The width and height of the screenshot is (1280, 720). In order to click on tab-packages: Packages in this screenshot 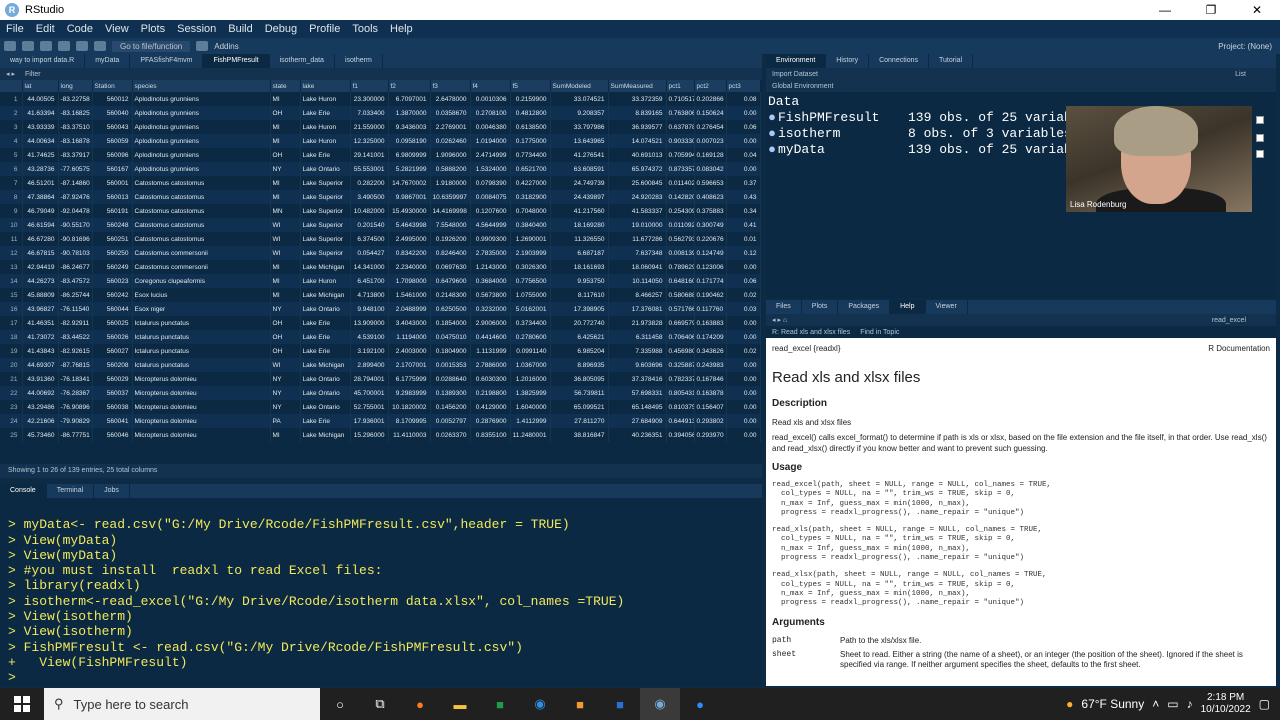, I will do `click(864, 307)`.